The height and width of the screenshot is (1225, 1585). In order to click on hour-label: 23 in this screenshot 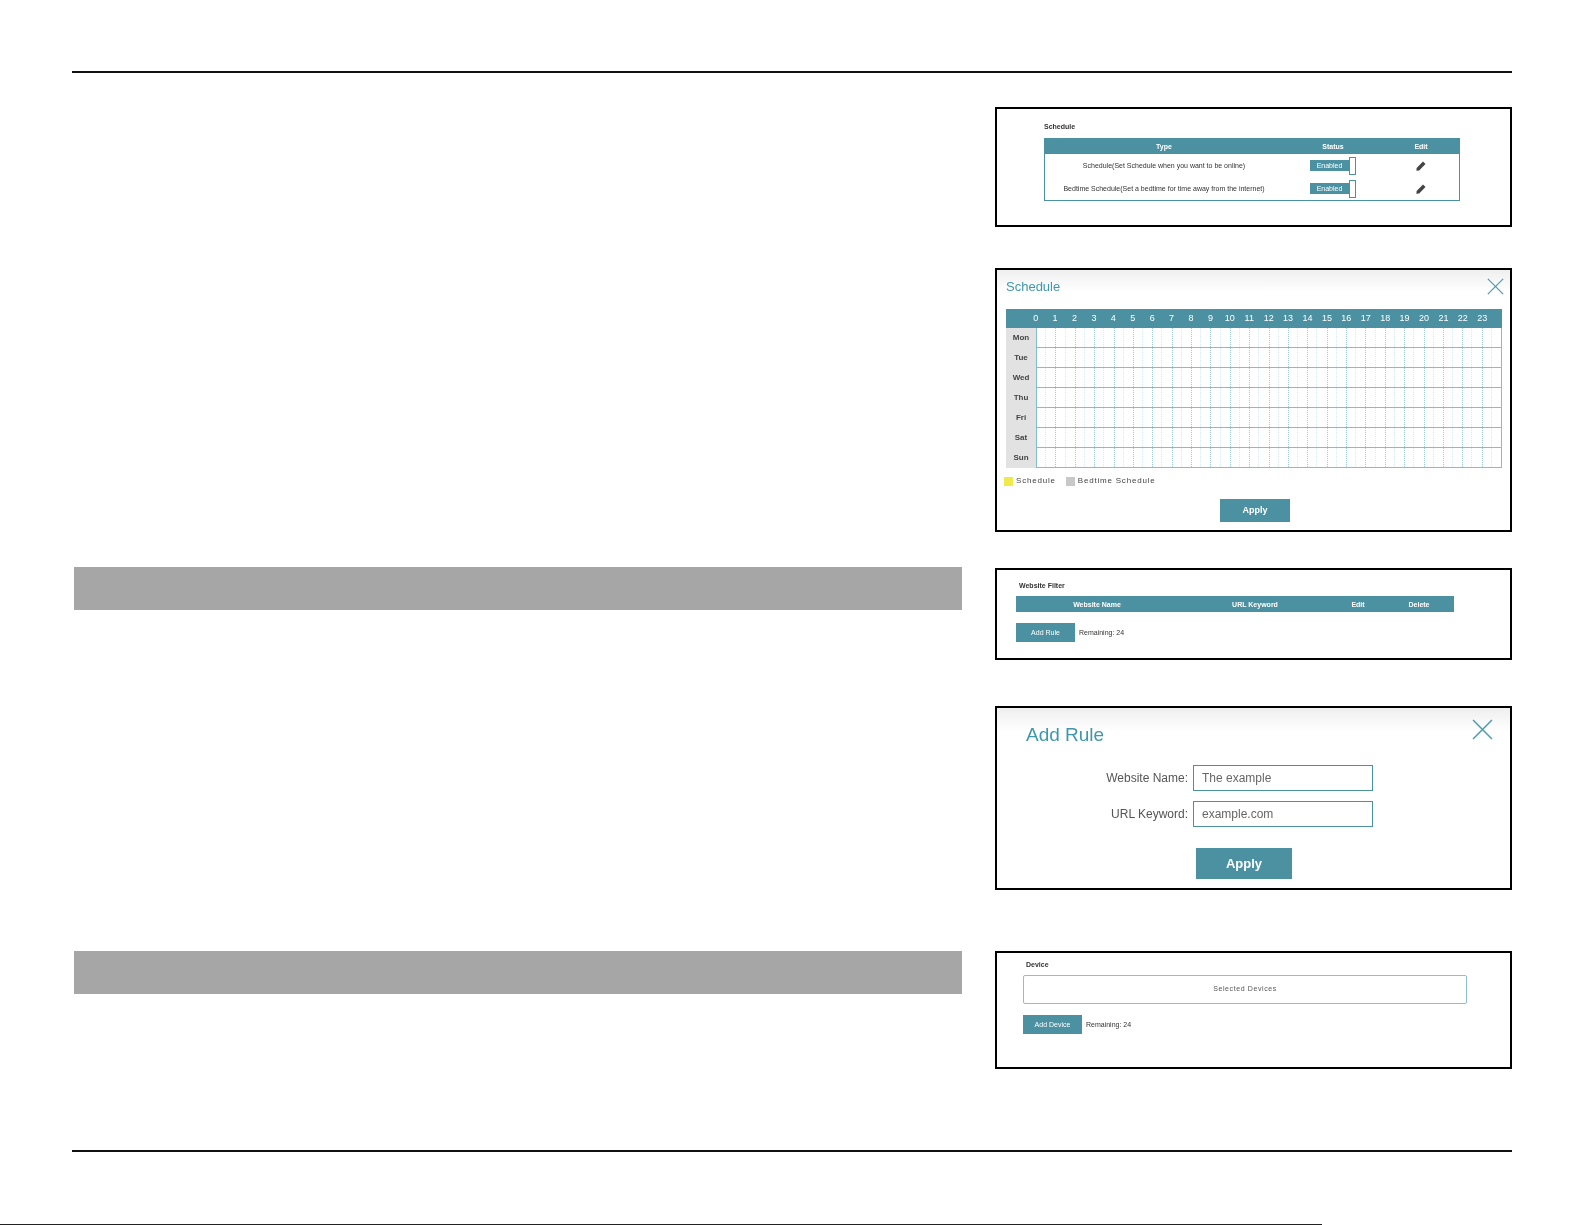, I will do `click(1482, 318)`.